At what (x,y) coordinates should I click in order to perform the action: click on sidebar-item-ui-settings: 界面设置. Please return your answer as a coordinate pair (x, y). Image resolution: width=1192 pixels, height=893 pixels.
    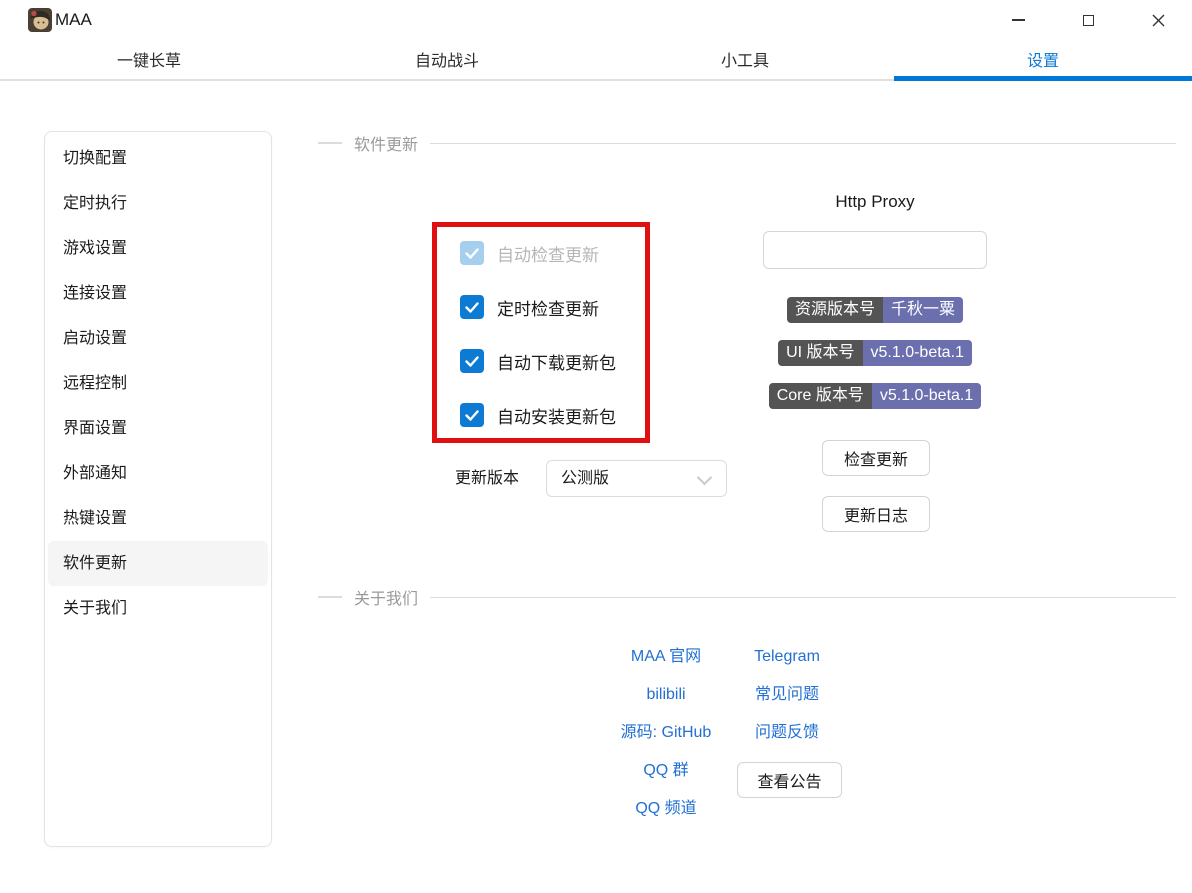
    Looking at the image, I should click on (158, 428).